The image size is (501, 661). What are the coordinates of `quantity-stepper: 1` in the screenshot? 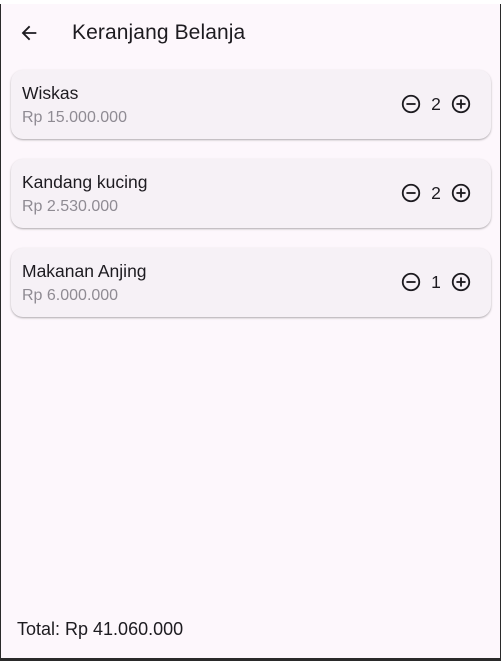 It's located at (436, 282).